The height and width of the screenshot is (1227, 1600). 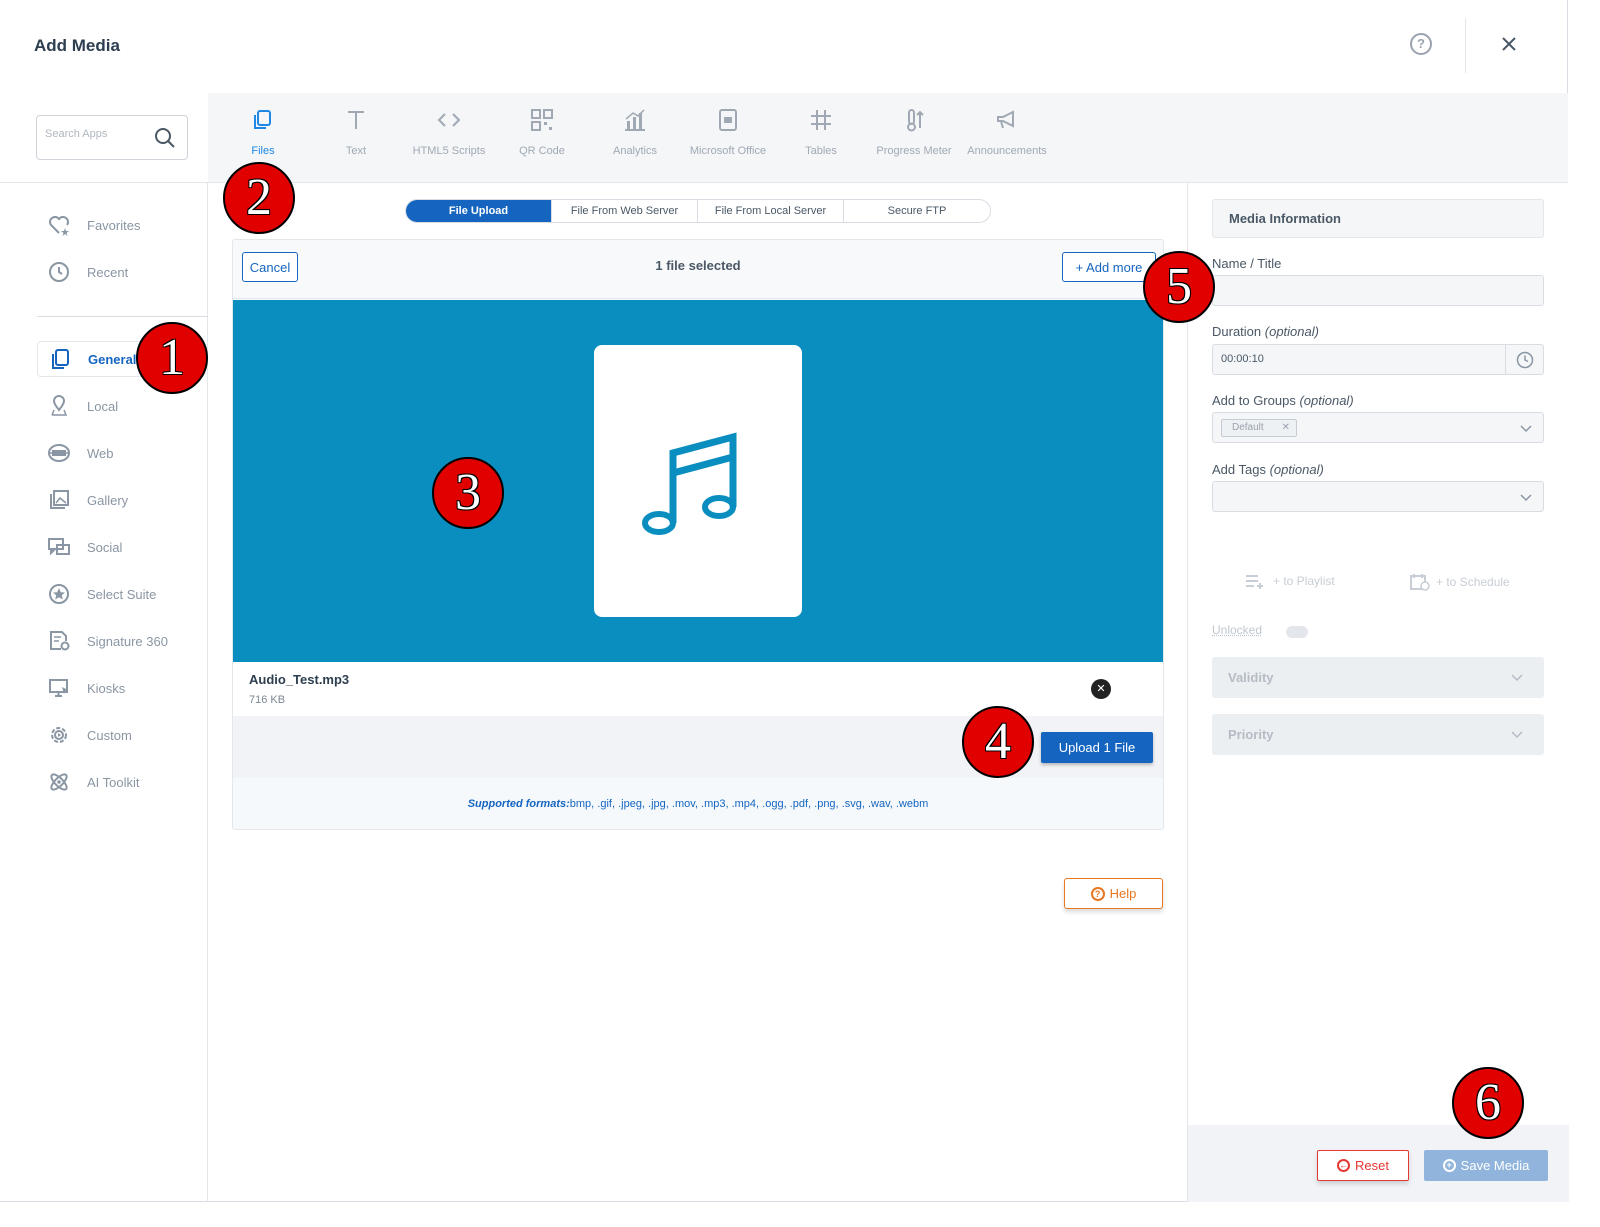 What do you see at coordinates (165, 138) in the screenshot?
I see `search-icon` at bounding box center [165, 138].